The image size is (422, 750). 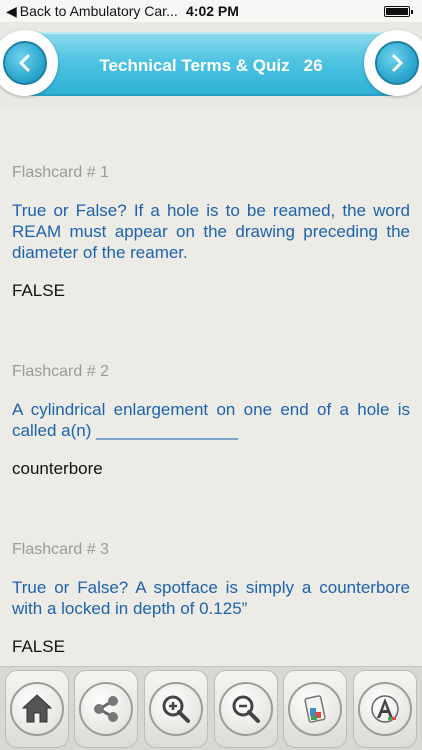 I want to click on zoom-in-icon, so click(x=176, y=708).